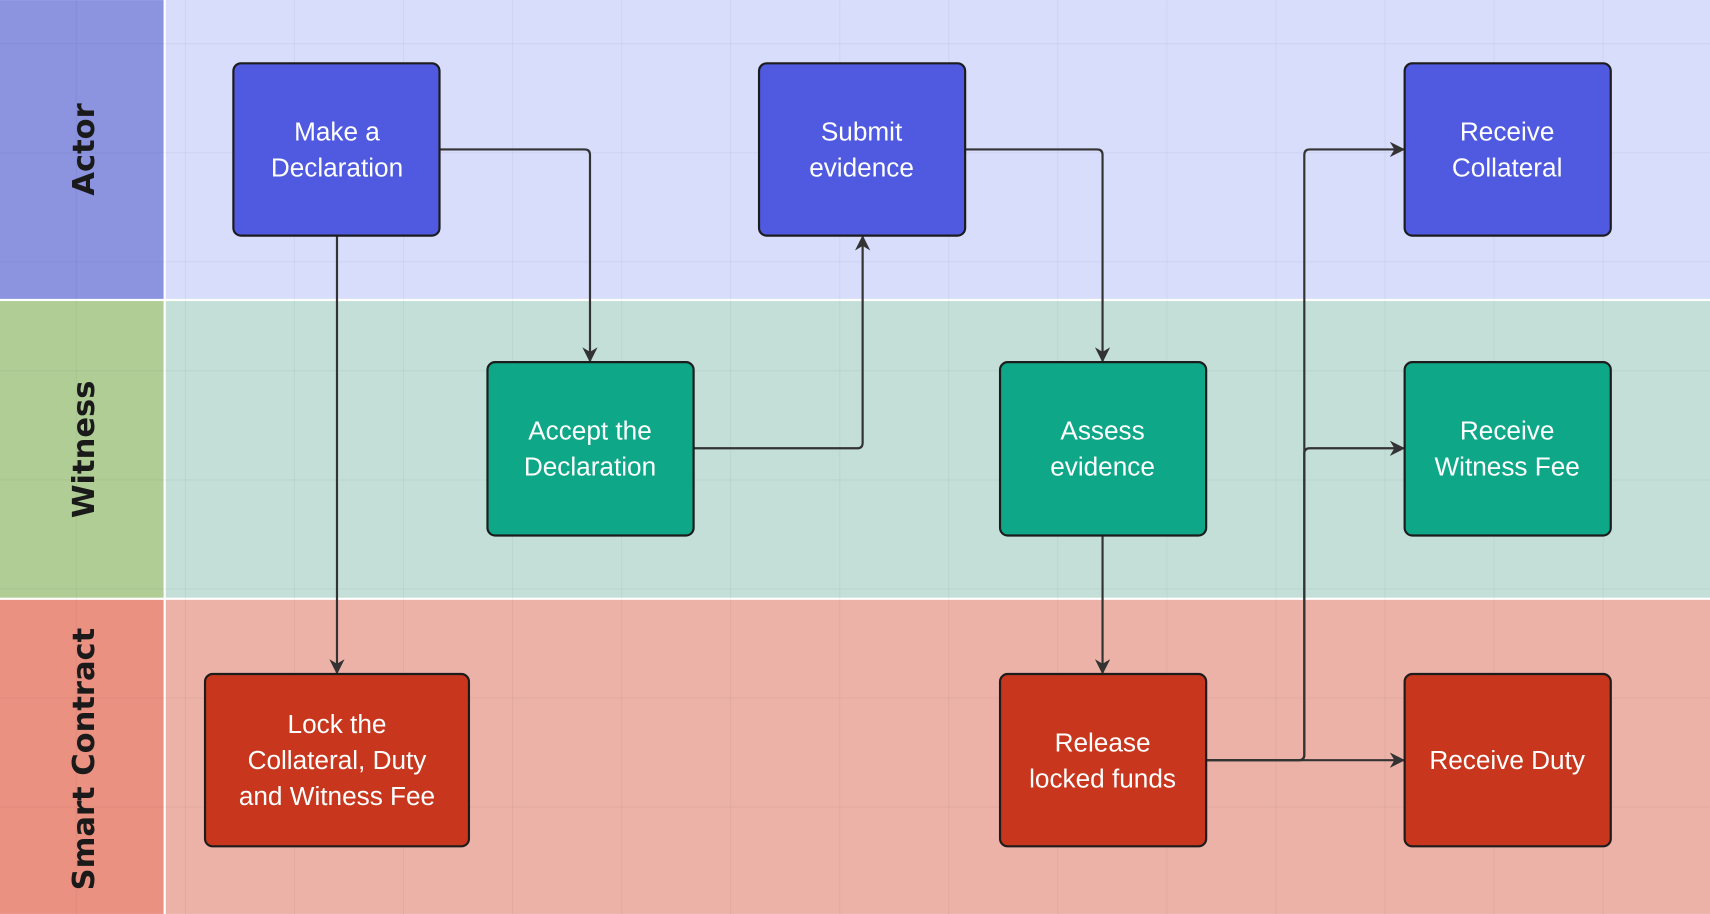 This screenshot has height=914, width=1710. I want to click on node-receive-witness-fee: Receive Witness Fee, so click(1507, 449).